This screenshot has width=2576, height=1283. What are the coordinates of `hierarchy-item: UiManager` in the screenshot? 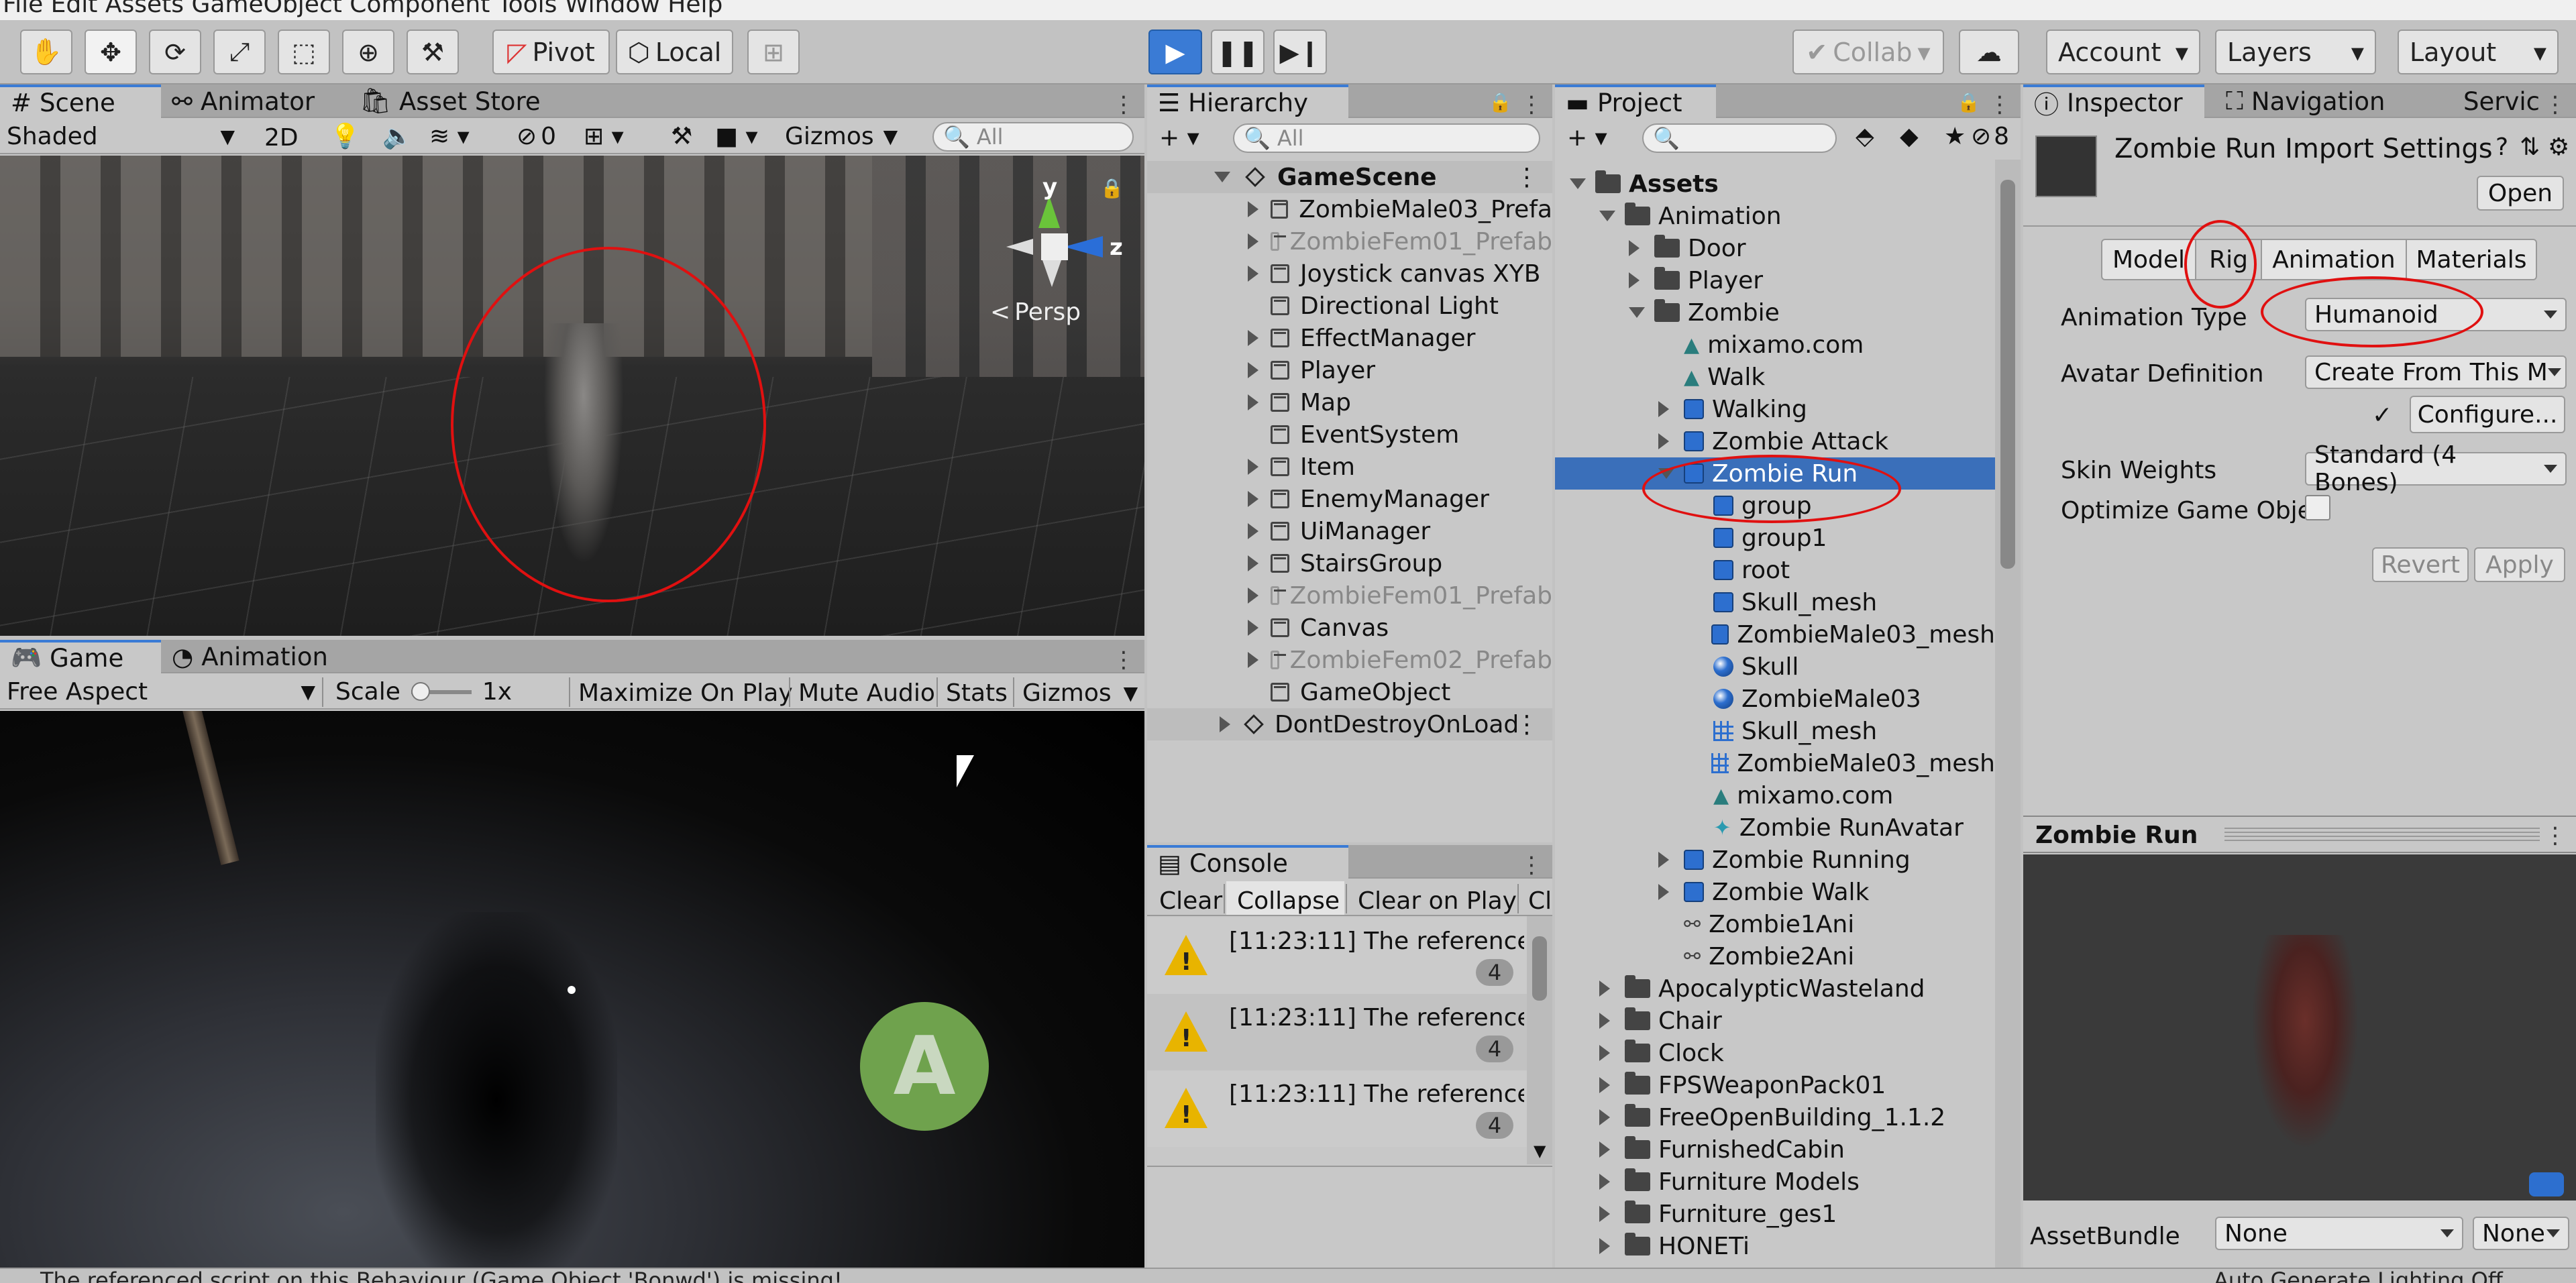 It's located at (1349, 531).